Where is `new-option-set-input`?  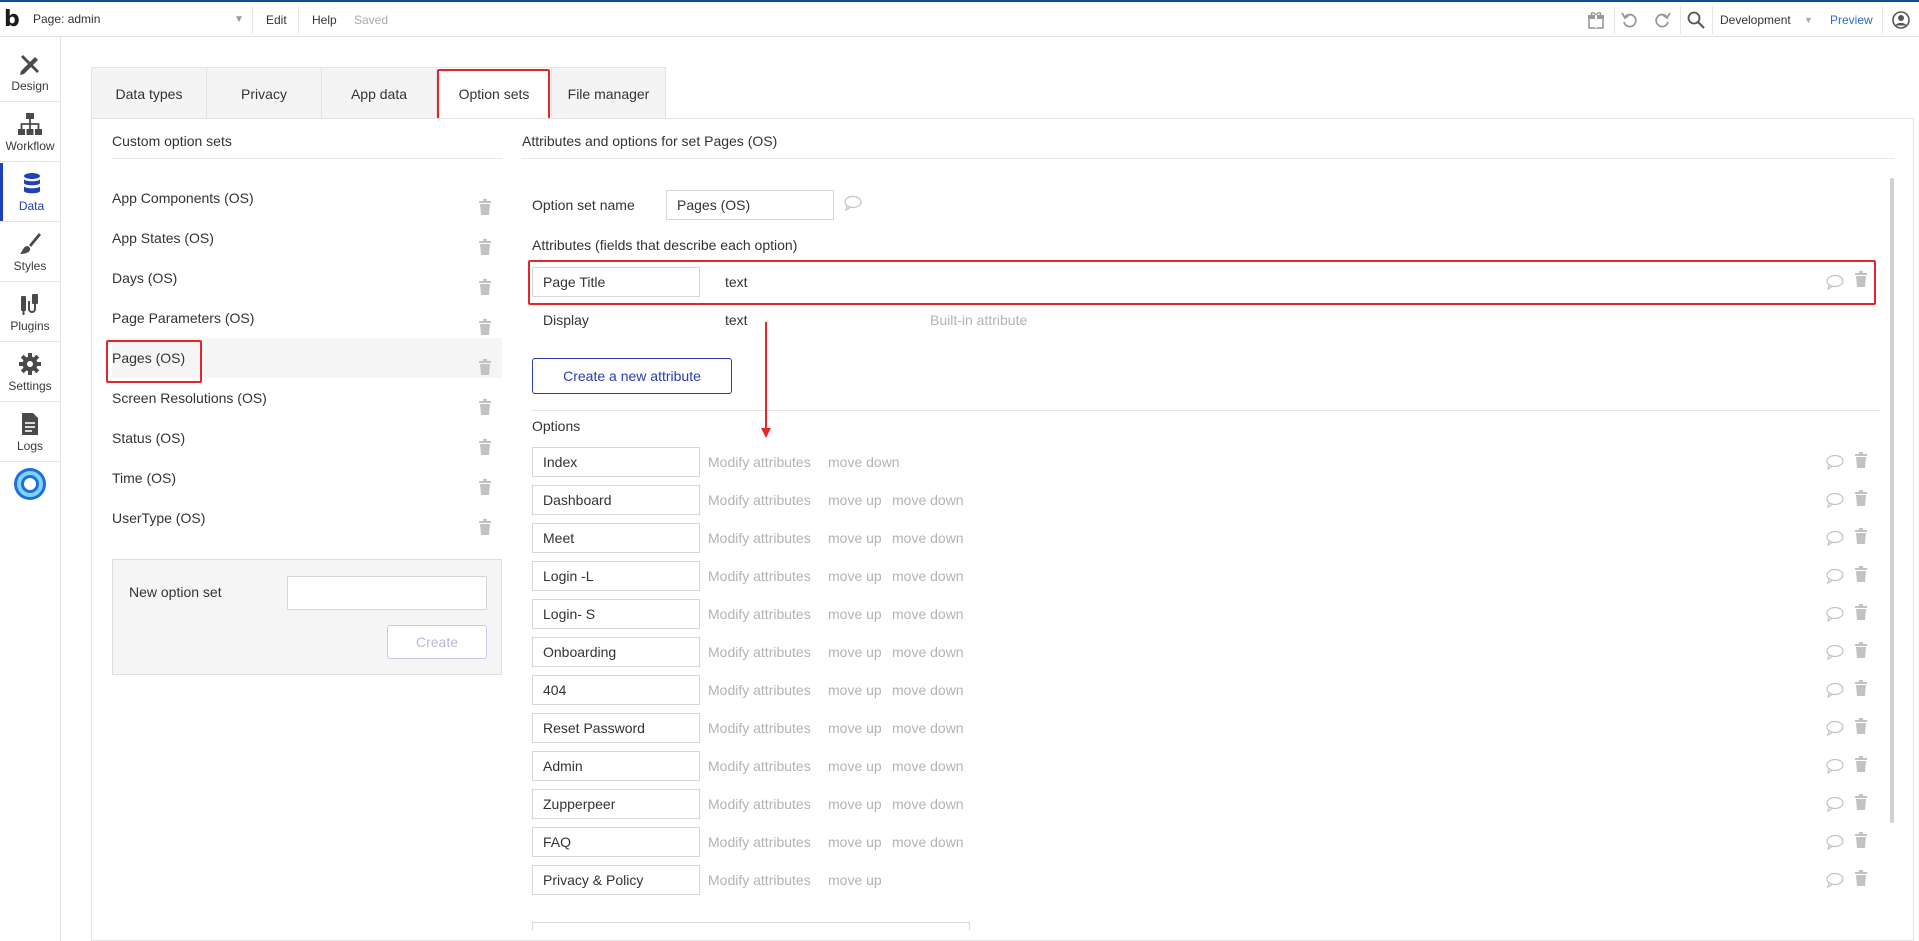
new-option-set-input is located at coordinates (387, 593).